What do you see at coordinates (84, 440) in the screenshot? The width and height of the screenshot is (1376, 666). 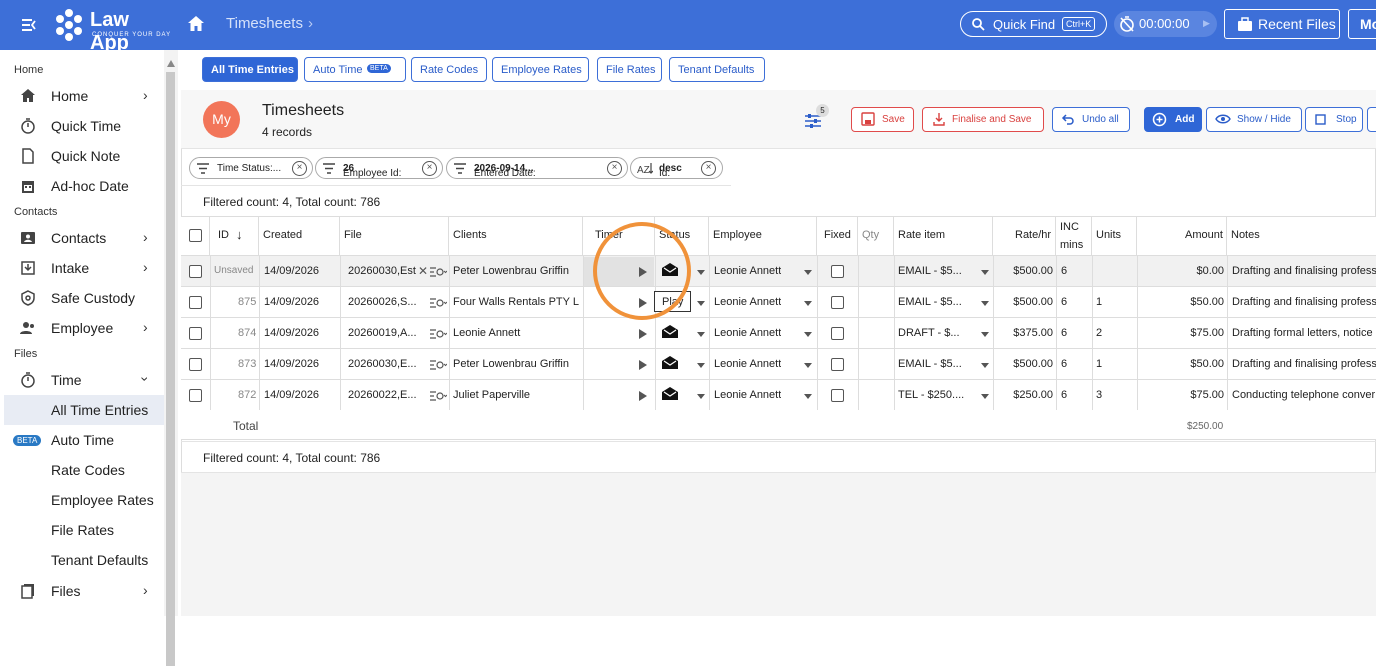 I see `sidebar-item-auto-time: BETA Auto Time` at bounding box center [84, 440].